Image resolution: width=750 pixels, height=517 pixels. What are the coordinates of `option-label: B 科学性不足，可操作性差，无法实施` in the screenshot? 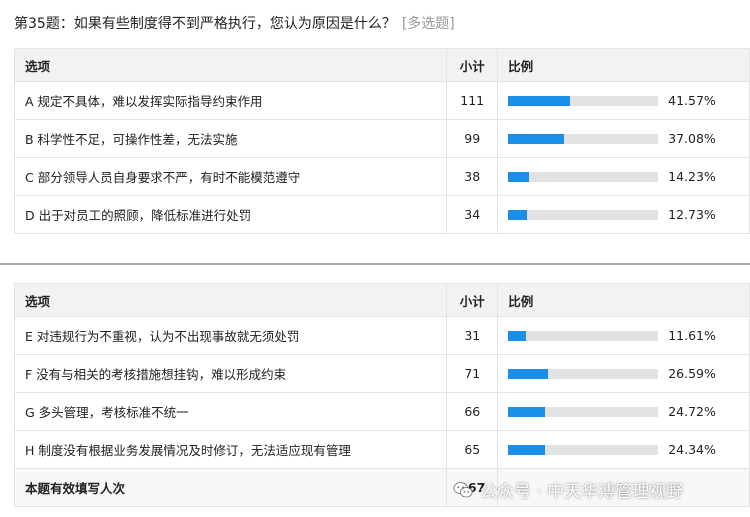 It's located at (230, 138).